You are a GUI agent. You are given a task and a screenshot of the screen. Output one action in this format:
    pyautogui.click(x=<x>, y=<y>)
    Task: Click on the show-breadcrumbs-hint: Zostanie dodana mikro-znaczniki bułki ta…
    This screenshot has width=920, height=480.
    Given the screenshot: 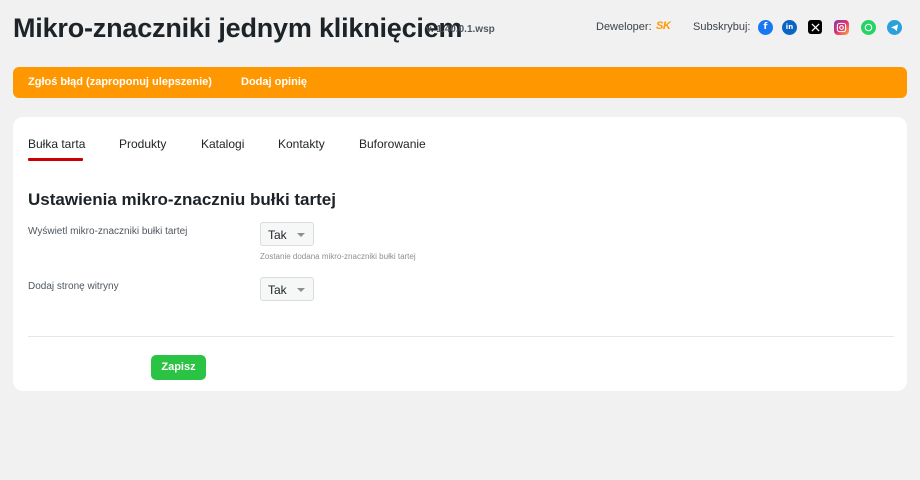 What is the action you would take?
    pyautogui.click(x=338, y=256)
    